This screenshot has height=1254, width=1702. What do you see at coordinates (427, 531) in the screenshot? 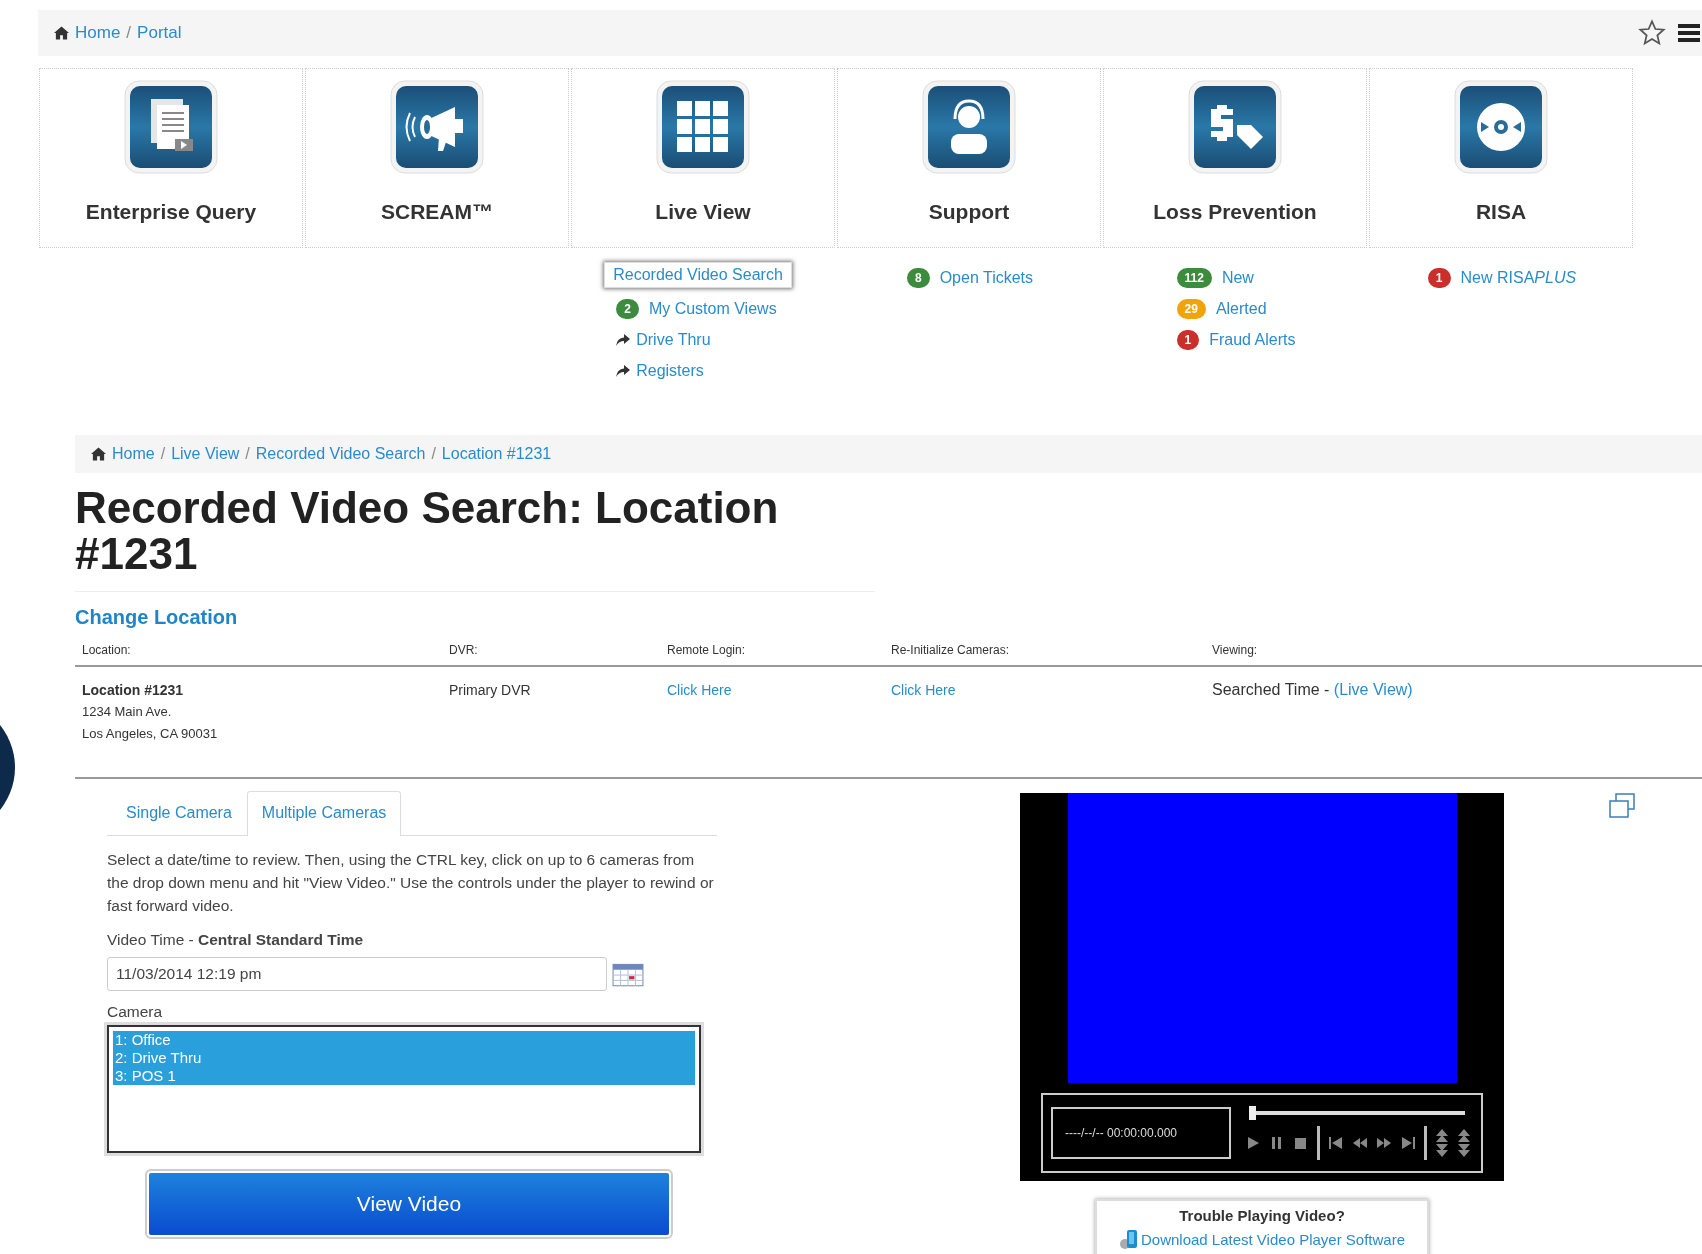
I see `page-title: Recorded Video Search: Location #1231` at bounding box center [427, 531].